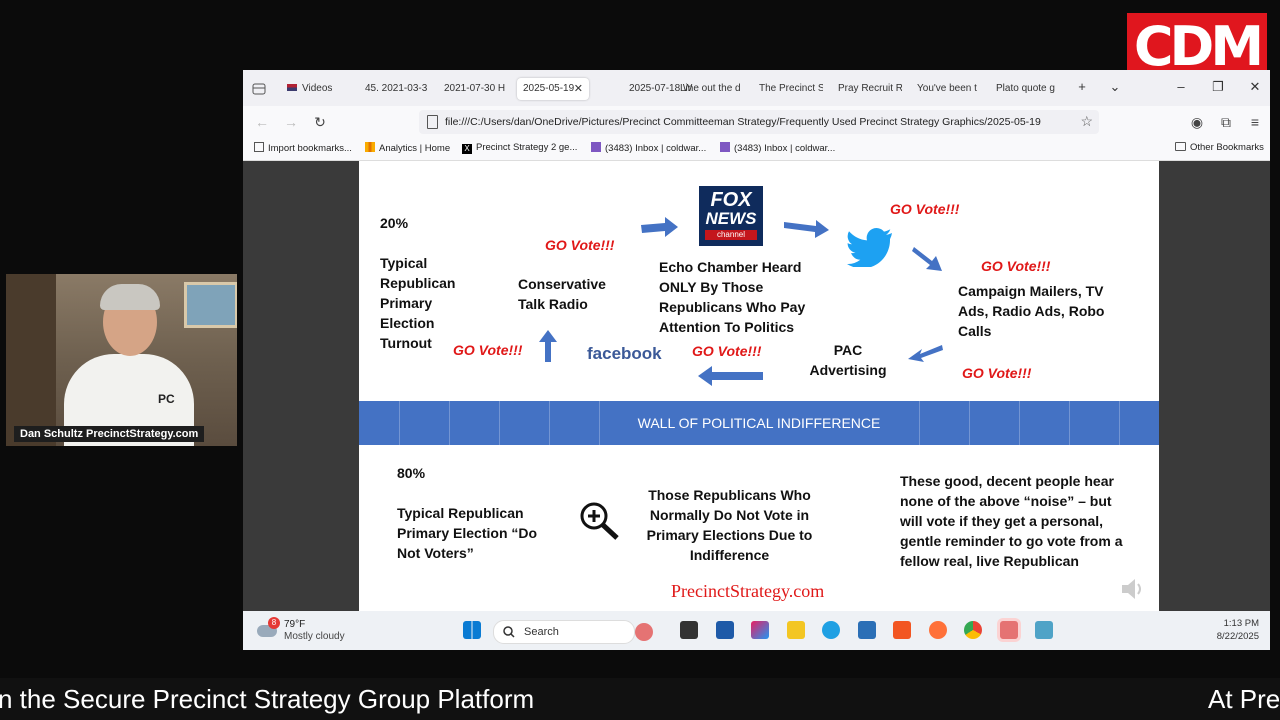 This screenshot has width=1280, height=720. Describe the element at coordinates (578, 89) in the screenshot. I see `close-tab-icon: ✕` at that location.